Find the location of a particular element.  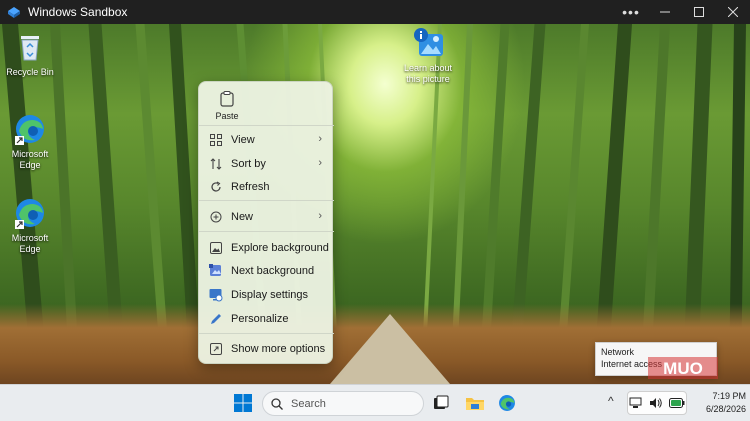

menu-item-sort-by: Sort by › is located at coordinates (266, 164).